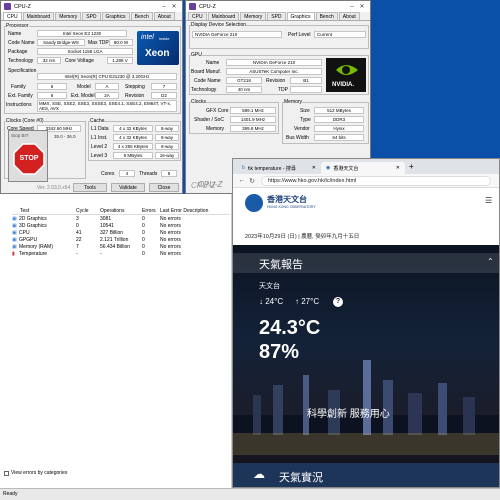 The height and width of the screenshot is (500, 500). Describe the element at coordinates (376, 180) in the screenshot. I see `url-input: https://www.hko.gov.hk/tc/index.html` at that location.